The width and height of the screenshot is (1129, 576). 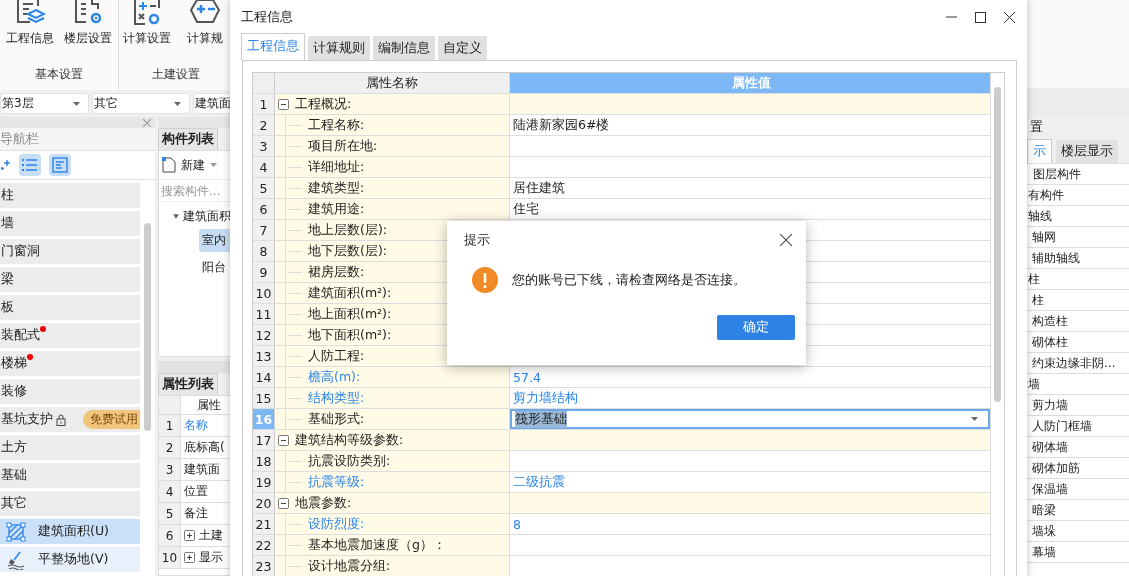 I want to click on nav-item: 柱, so click(x=70, y=195).